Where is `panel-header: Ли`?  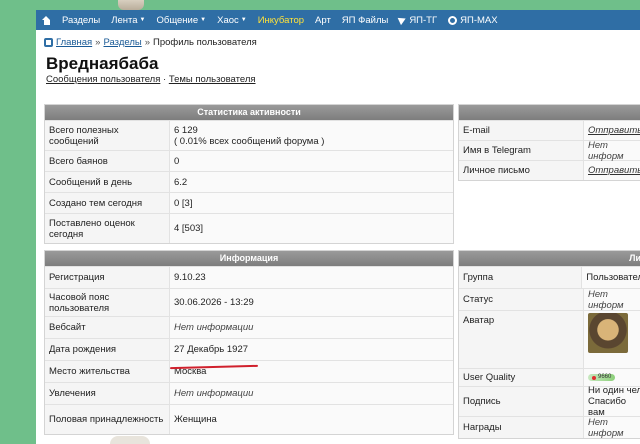 panel-header: Ли is located at coordinates (549, 258).